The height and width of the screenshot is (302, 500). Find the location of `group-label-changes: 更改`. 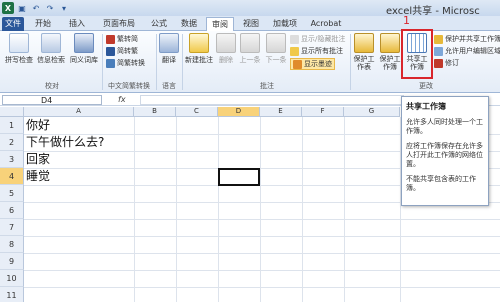

group-label-changes: 更改 is located at coordinates (426, 86).